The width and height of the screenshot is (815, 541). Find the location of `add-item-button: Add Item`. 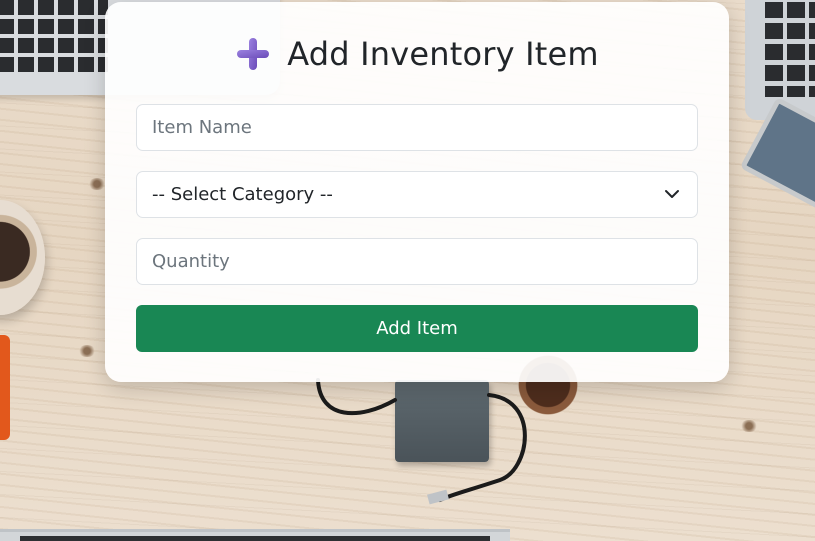

add-item-button: Add Item is located at coordinates (417, 328).